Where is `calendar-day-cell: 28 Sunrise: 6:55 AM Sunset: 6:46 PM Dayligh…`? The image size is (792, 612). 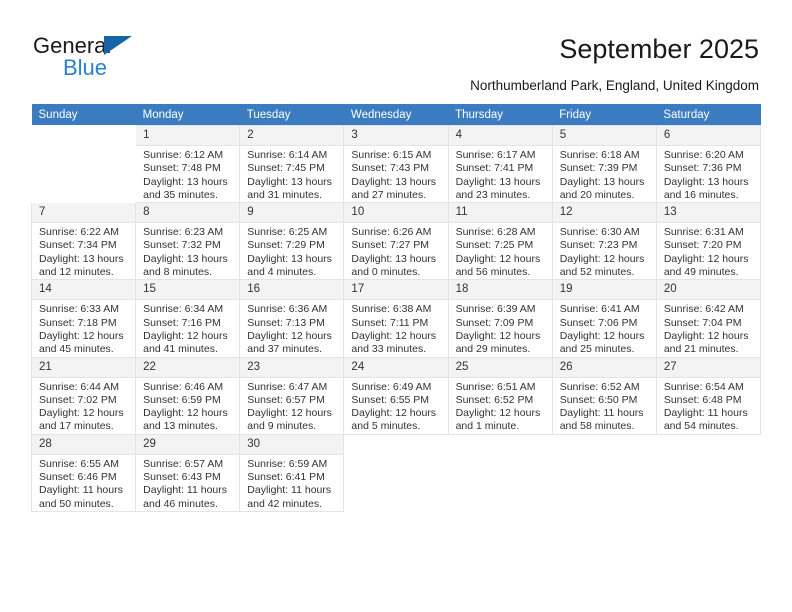 calendar-day-cell: 28 Sunrise: 6:55 AM Sunset: 6:46 PM Dayligh… is located at coordinates (83, 472).